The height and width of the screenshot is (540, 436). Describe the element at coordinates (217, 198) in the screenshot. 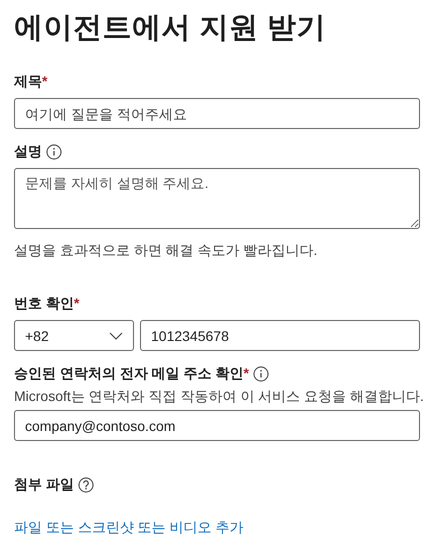

I see `description-field: 문제를 자세히 설명해 주세요.` at that location.